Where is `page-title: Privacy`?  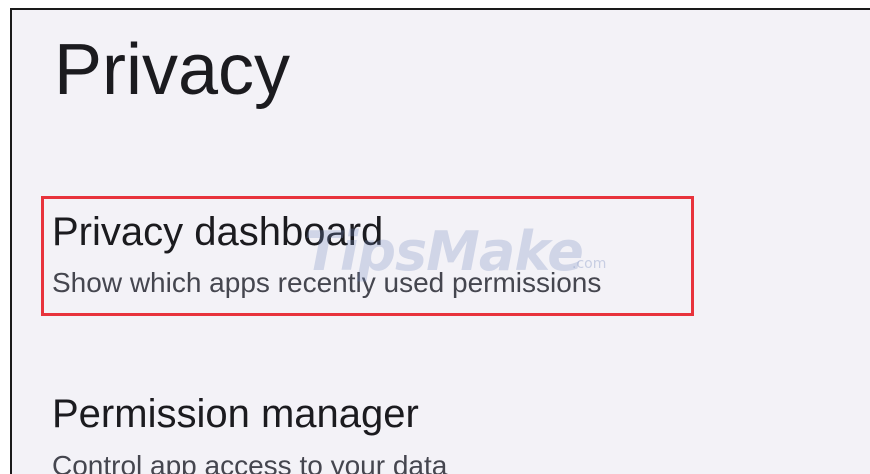 page-title: Privacy is located at coordinates (172, 70).